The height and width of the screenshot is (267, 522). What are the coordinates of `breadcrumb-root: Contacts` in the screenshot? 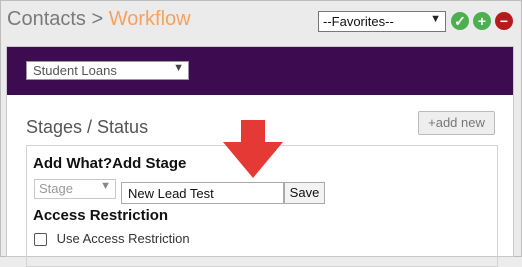 It's located at (46, 19).